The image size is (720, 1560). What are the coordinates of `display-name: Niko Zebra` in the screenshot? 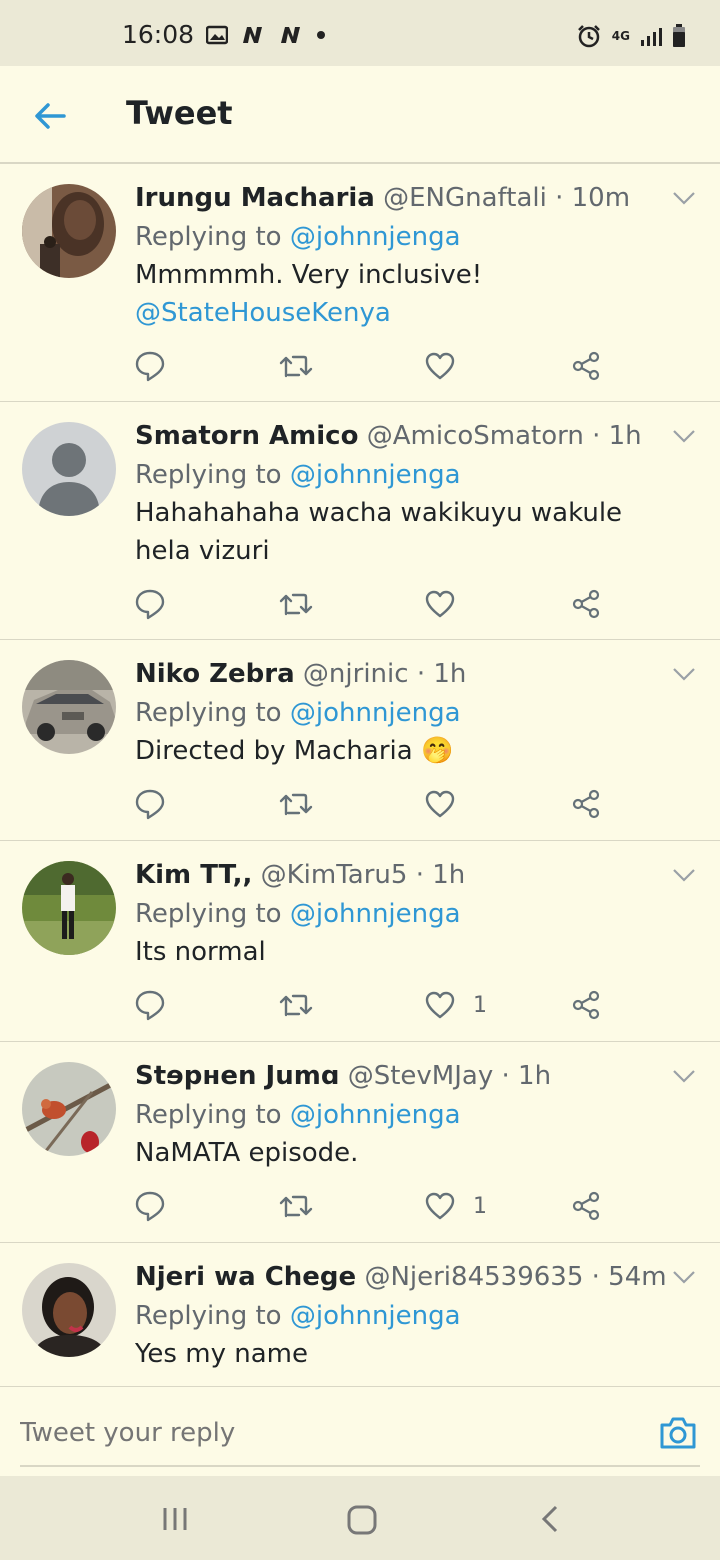 It's located at (215, 674).